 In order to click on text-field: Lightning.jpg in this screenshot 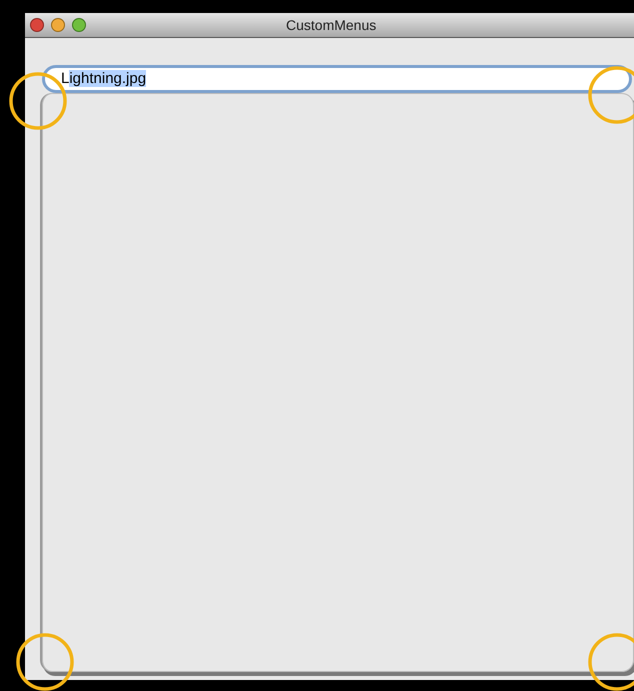, I will do `click(337, 79)`.